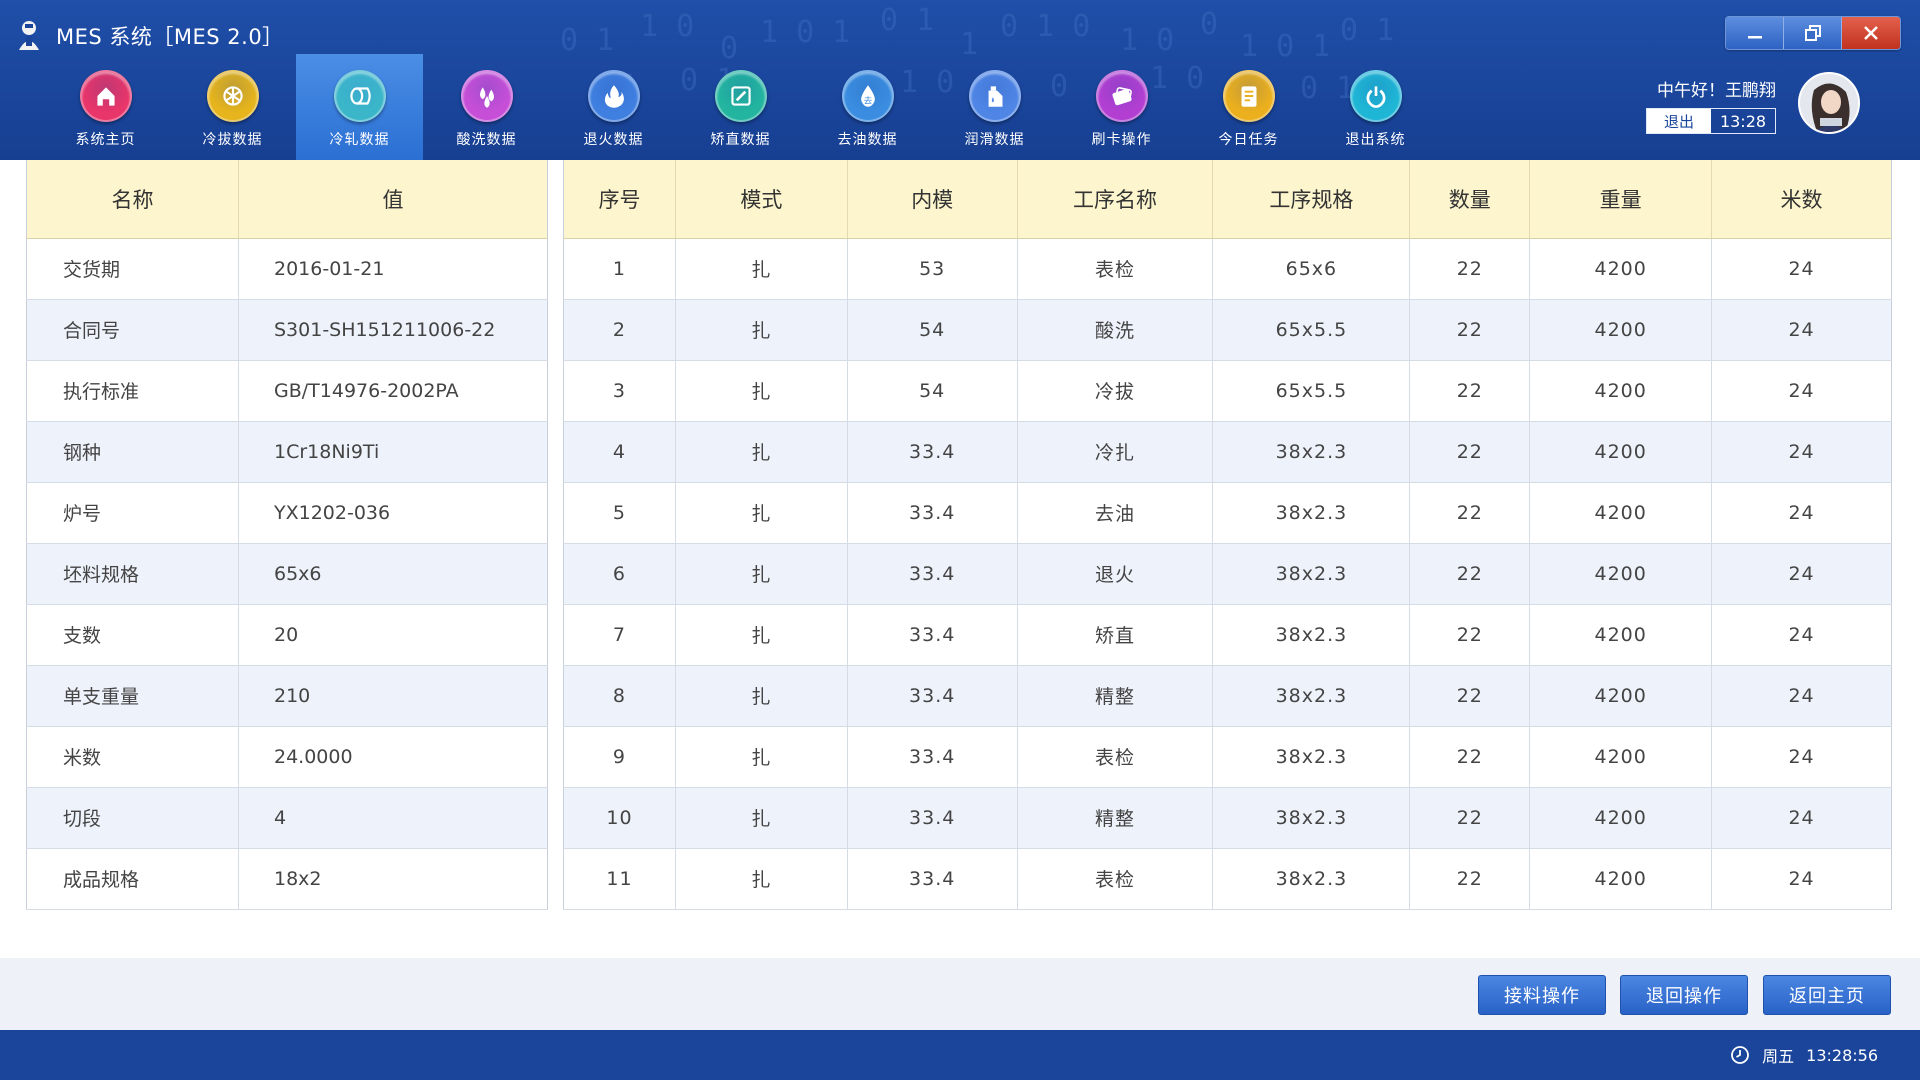 The height and width of the screenshot is (1080, 1920). Describe the element at coordinates (132, 696) in the screenshot. I see `field-name-cell: 单支重量` at that location.